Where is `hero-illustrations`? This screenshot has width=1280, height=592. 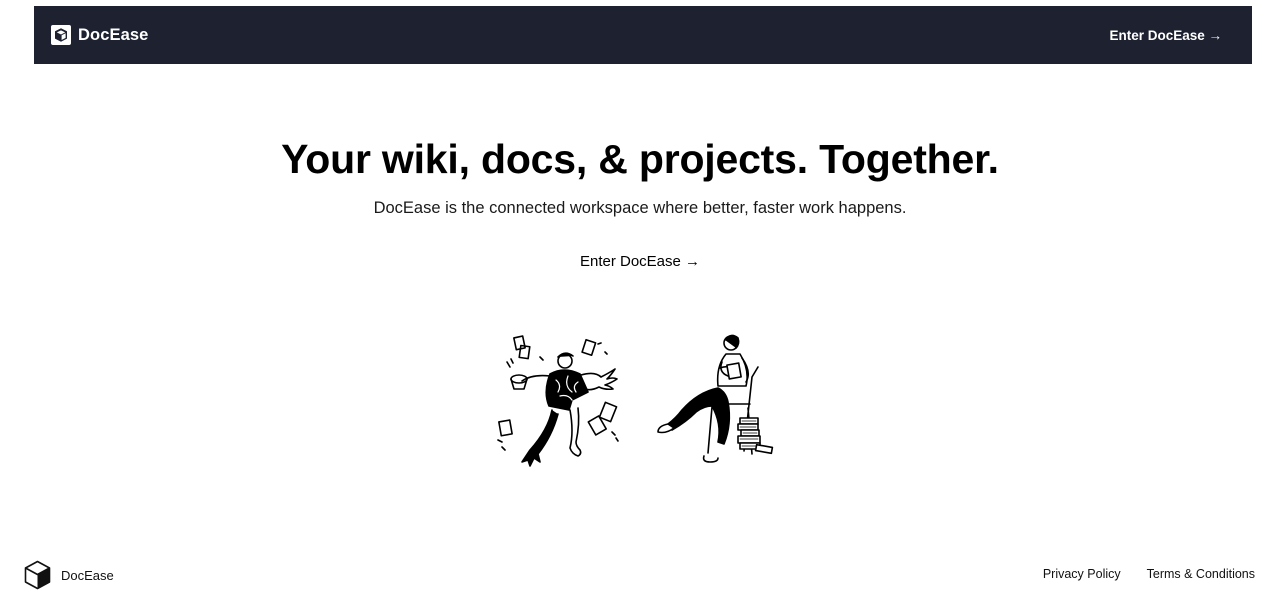 hero-illustrations is located at coordinates (640, 404).